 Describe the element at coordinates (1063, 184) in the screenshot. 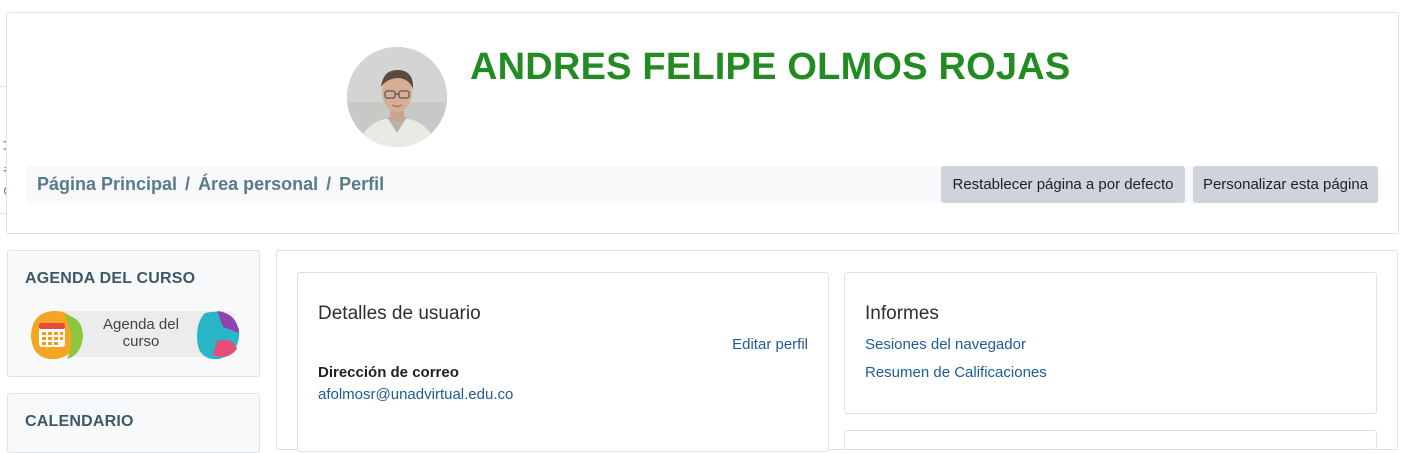

I see `reset-page-button: Restablecer página a por defecto` at that location.